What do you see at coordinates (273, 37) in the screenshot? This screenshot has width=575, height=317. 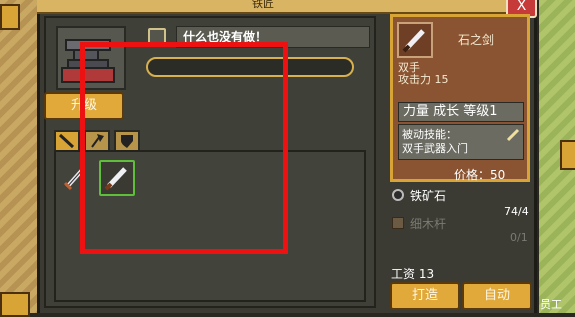 I see `item-name-field: 什么也没有做！` at bounding box center [273, 37].